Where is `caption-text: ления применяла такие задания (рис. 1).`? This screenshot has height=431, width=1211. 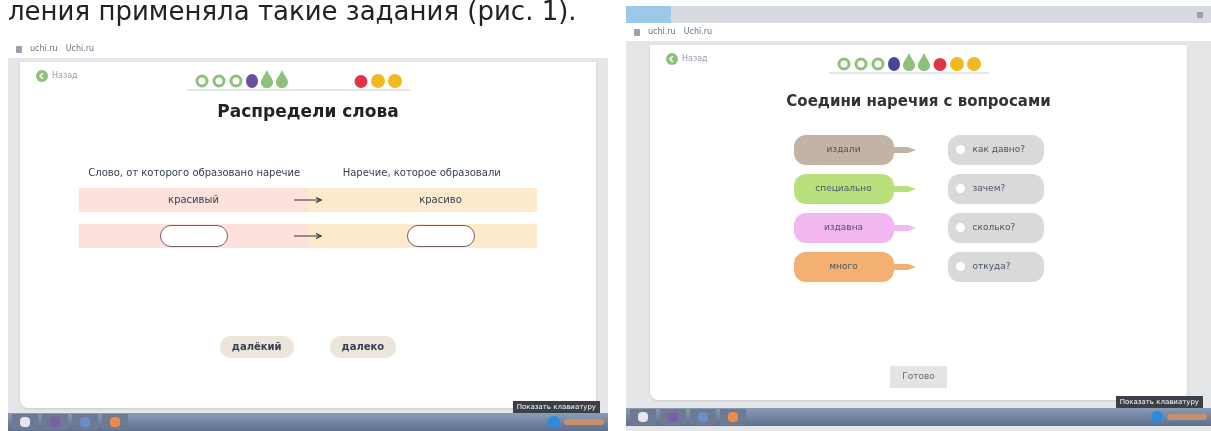
caption-text: ления применяла такие задания (рис. 1). is located at coordinates (292, 14).